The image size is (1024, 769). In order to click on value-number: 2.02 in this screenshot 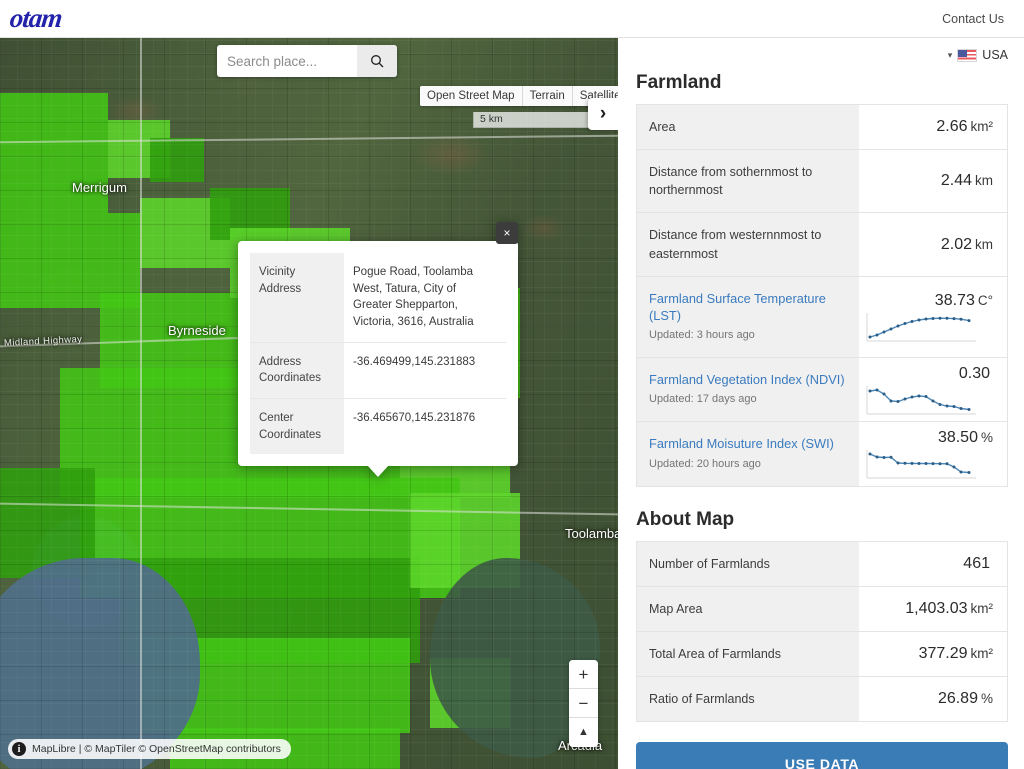, I will do `click(956, 244)`.